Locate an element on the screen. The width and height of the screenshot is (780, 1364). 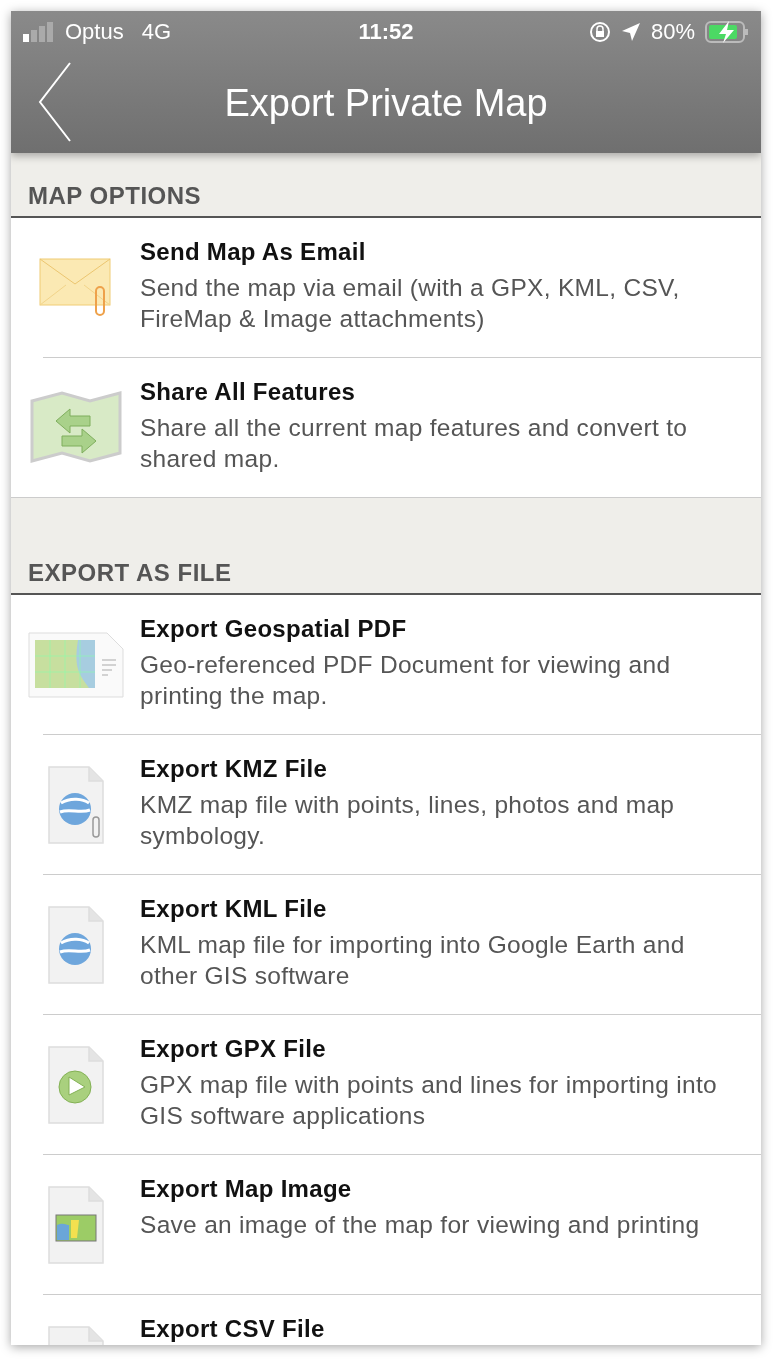
screen-title: Export Private Map is located at coordinates (386, 103).